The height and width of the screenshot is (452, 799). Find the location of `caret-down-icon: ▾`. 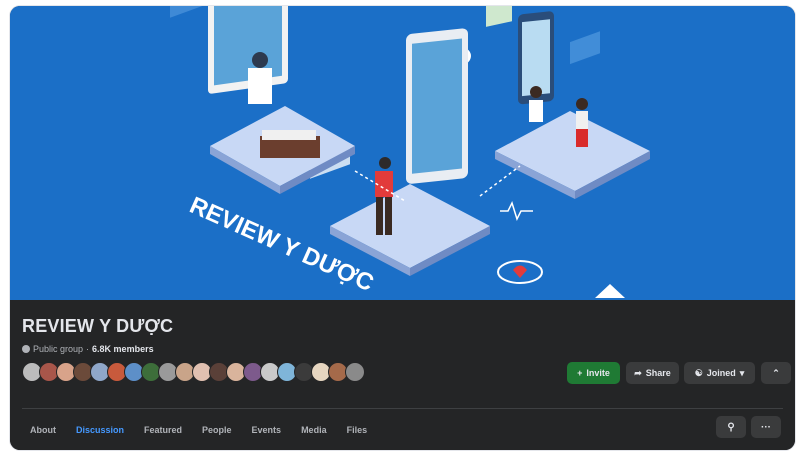

caret-down-icon: ▾ is located at coordinates (742, 372).